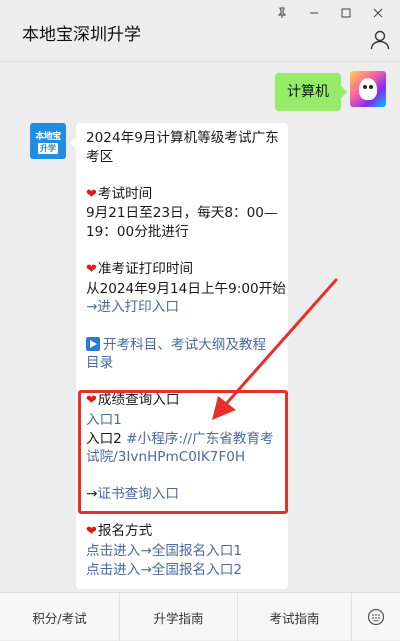  What do you see at coordinates (138, 400) in the screenshot?
I see `score-query-heading: 成绩查询入口` at bounding box center [138, 400].